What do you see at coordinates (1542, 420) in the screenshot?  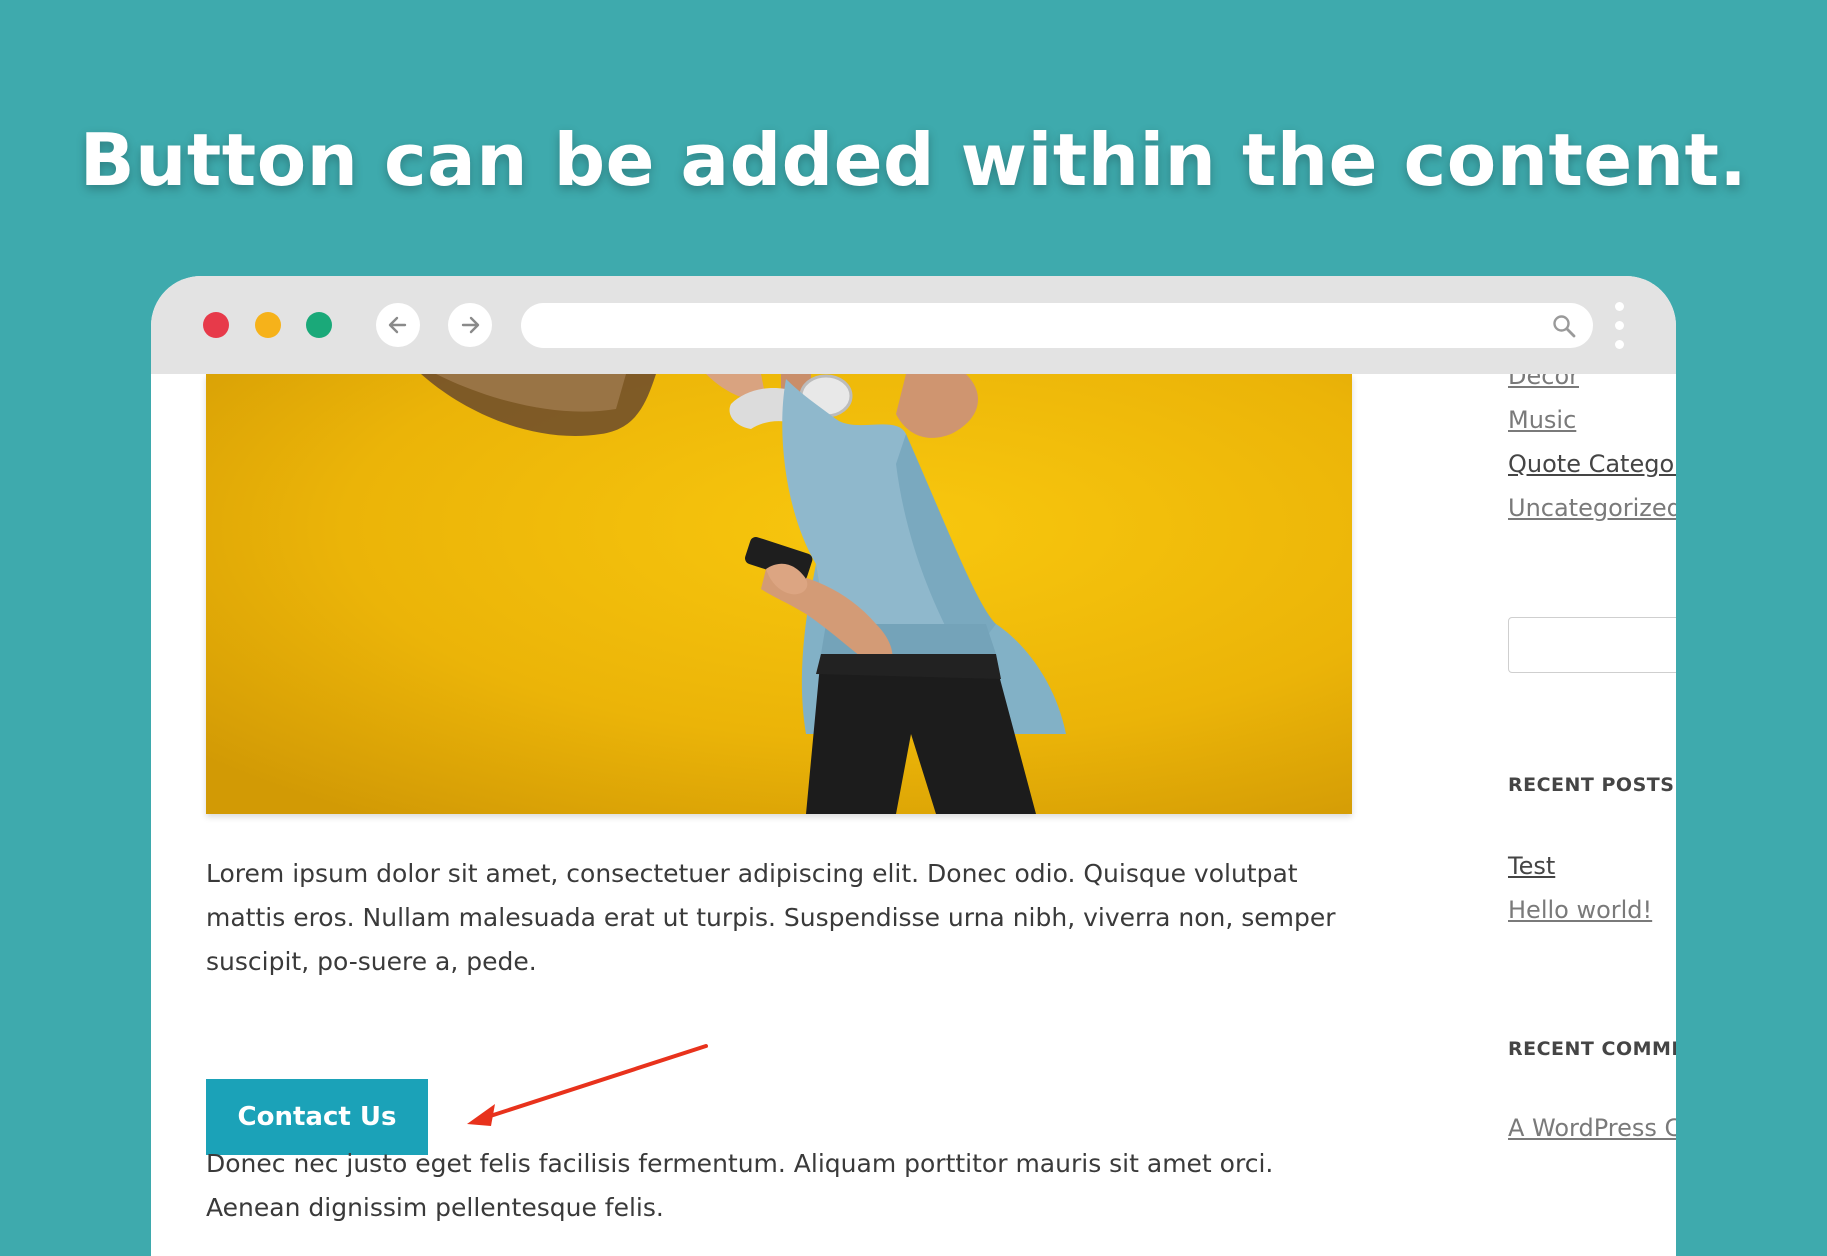 I see `category-link-music: Music` at bounding box center [1542, 420].